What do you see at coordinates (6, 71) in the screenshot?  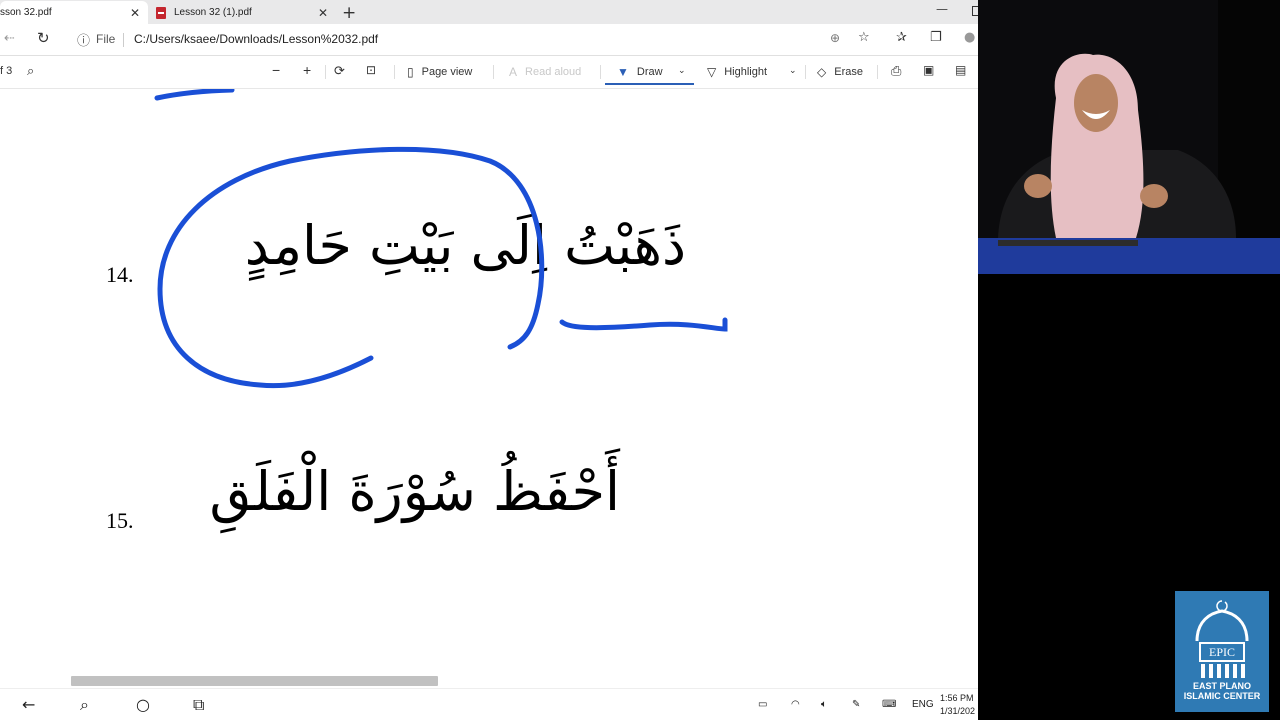 I see `page-count: f 3` at bounding box center [6, 71].